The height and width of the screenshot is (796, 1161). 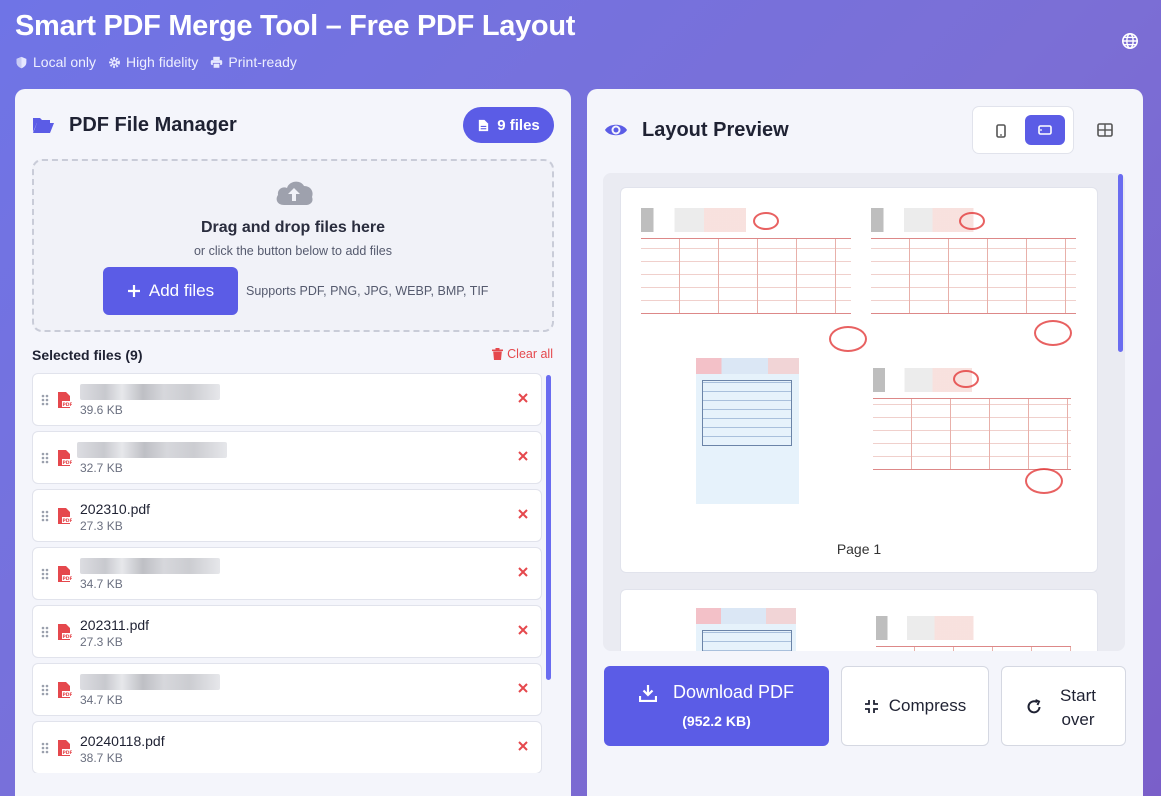 I want to click on file-row: PDF 32.7 KB, so click(x=287, y=457).